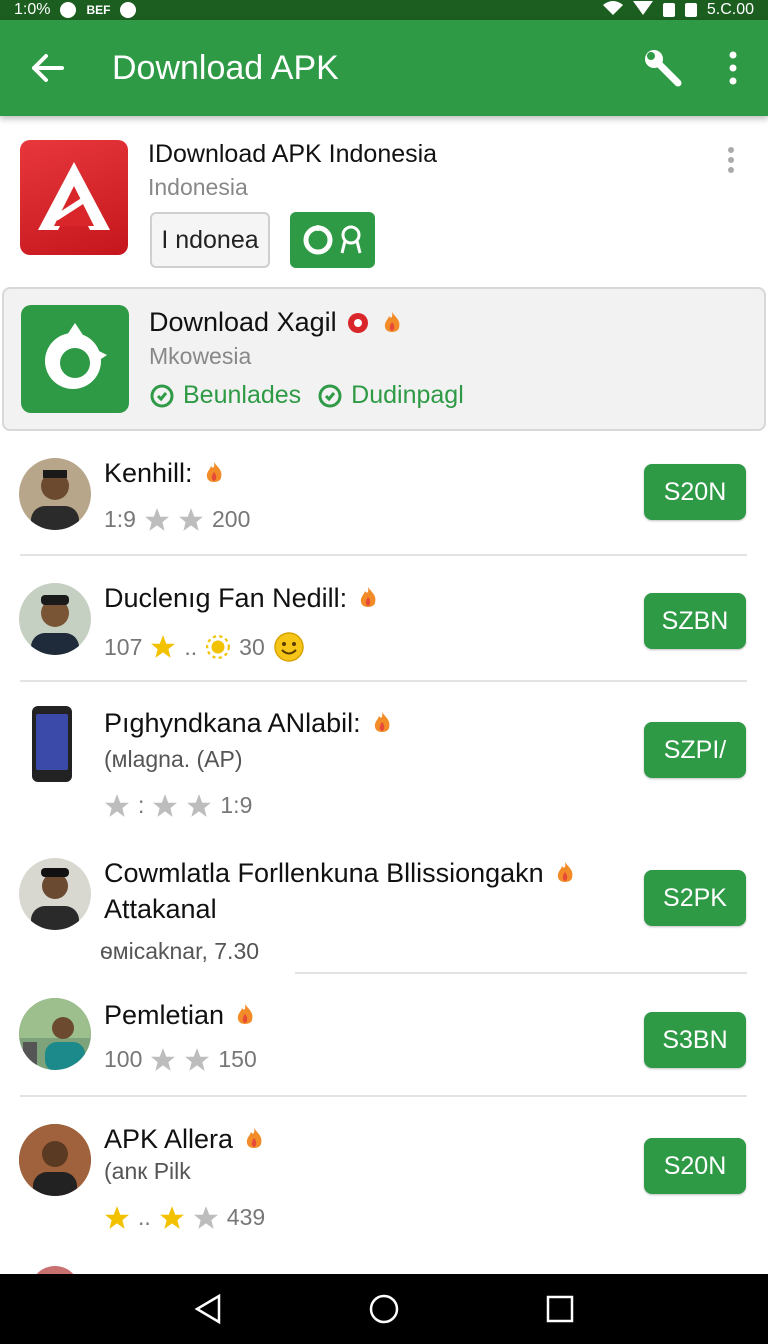 The width and height of the screenshot is (768, 1344). I want to click on circle-home-icon, so click(384, 1309).